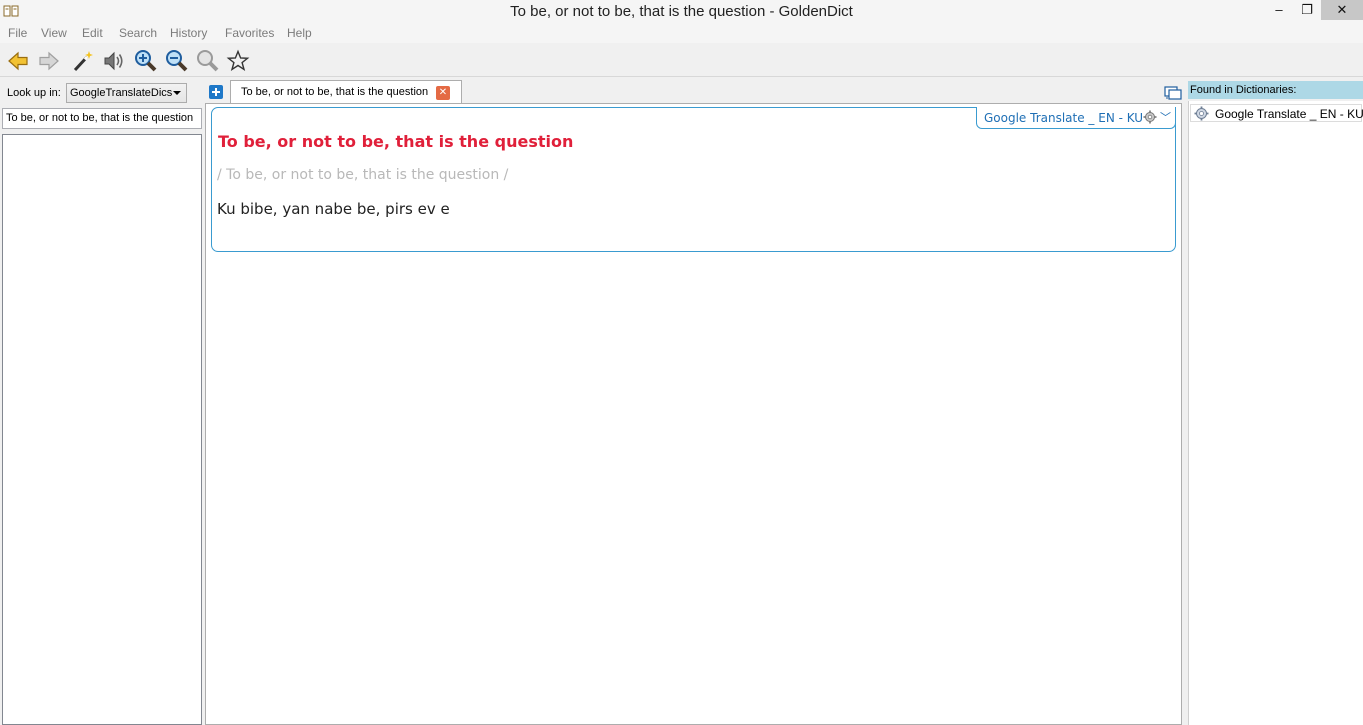 The width and height of the screenshot is (1363, 725). I want to click on add-to-favorites-button, so click(238, 61).